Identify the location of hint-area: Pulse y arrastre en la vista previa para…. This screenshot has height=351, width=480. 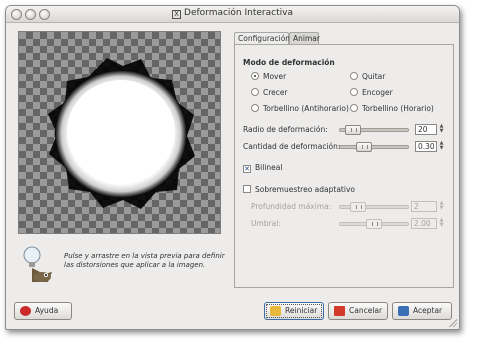
(123, 263).